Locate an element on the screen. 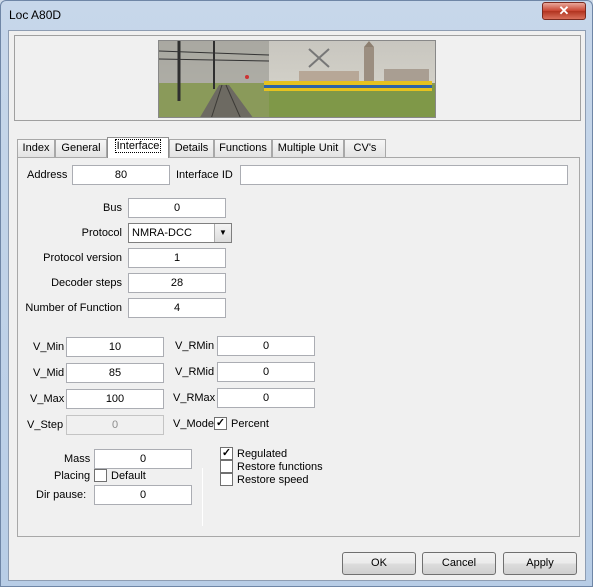  chevron-down-icon: ▼ is located at coordinates (222, 233).